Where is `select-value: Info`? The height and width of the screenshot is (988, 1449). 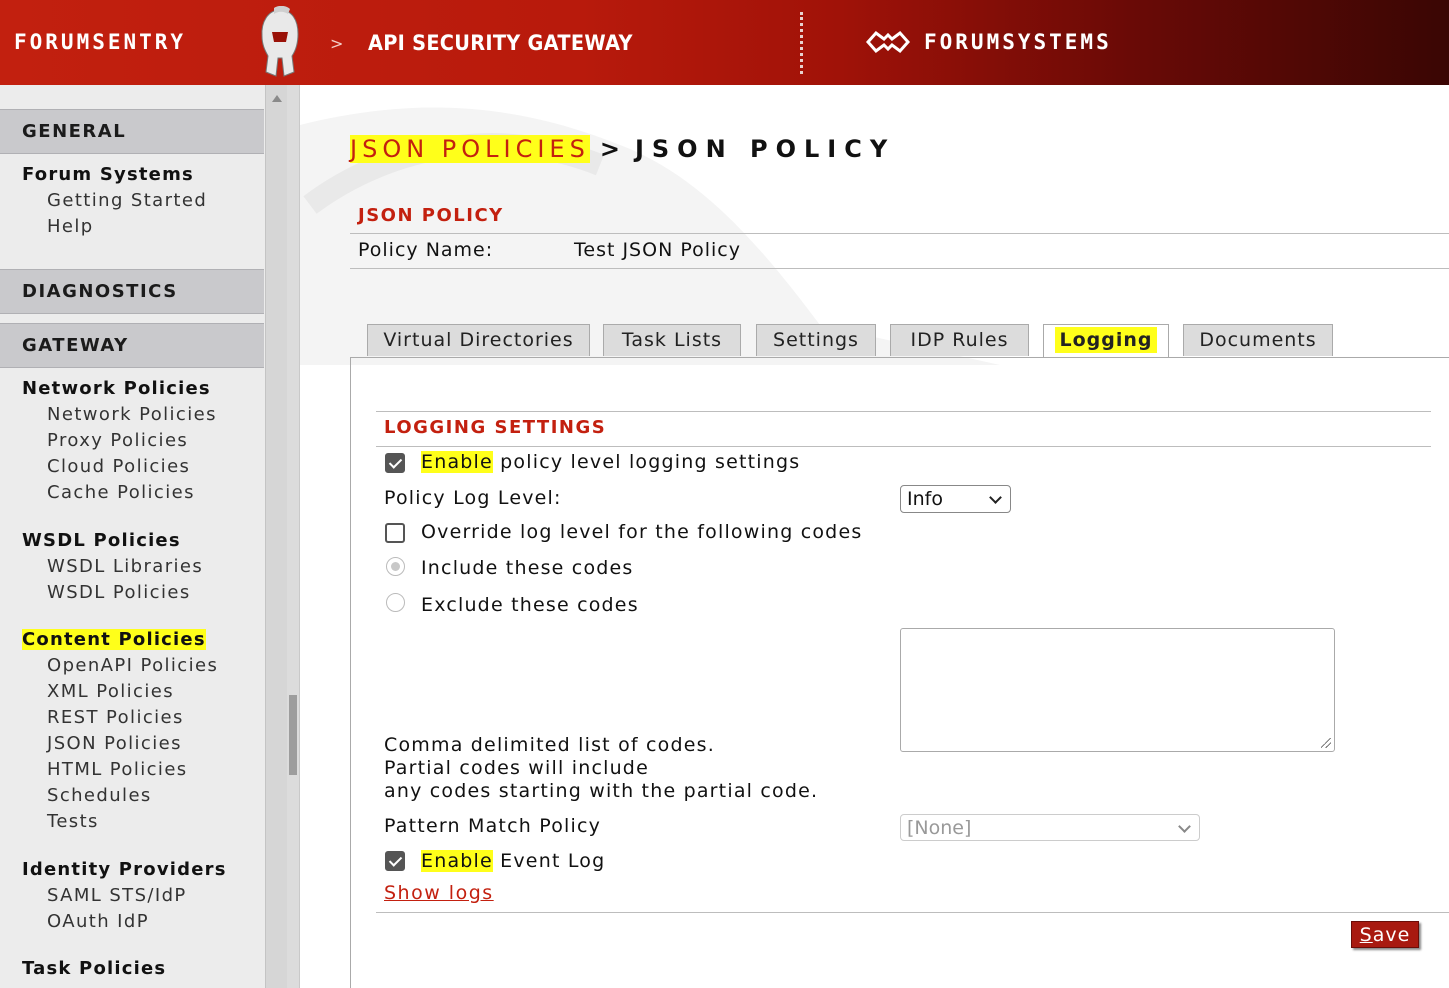 select-value: Info is located at coordinates (925, 499).